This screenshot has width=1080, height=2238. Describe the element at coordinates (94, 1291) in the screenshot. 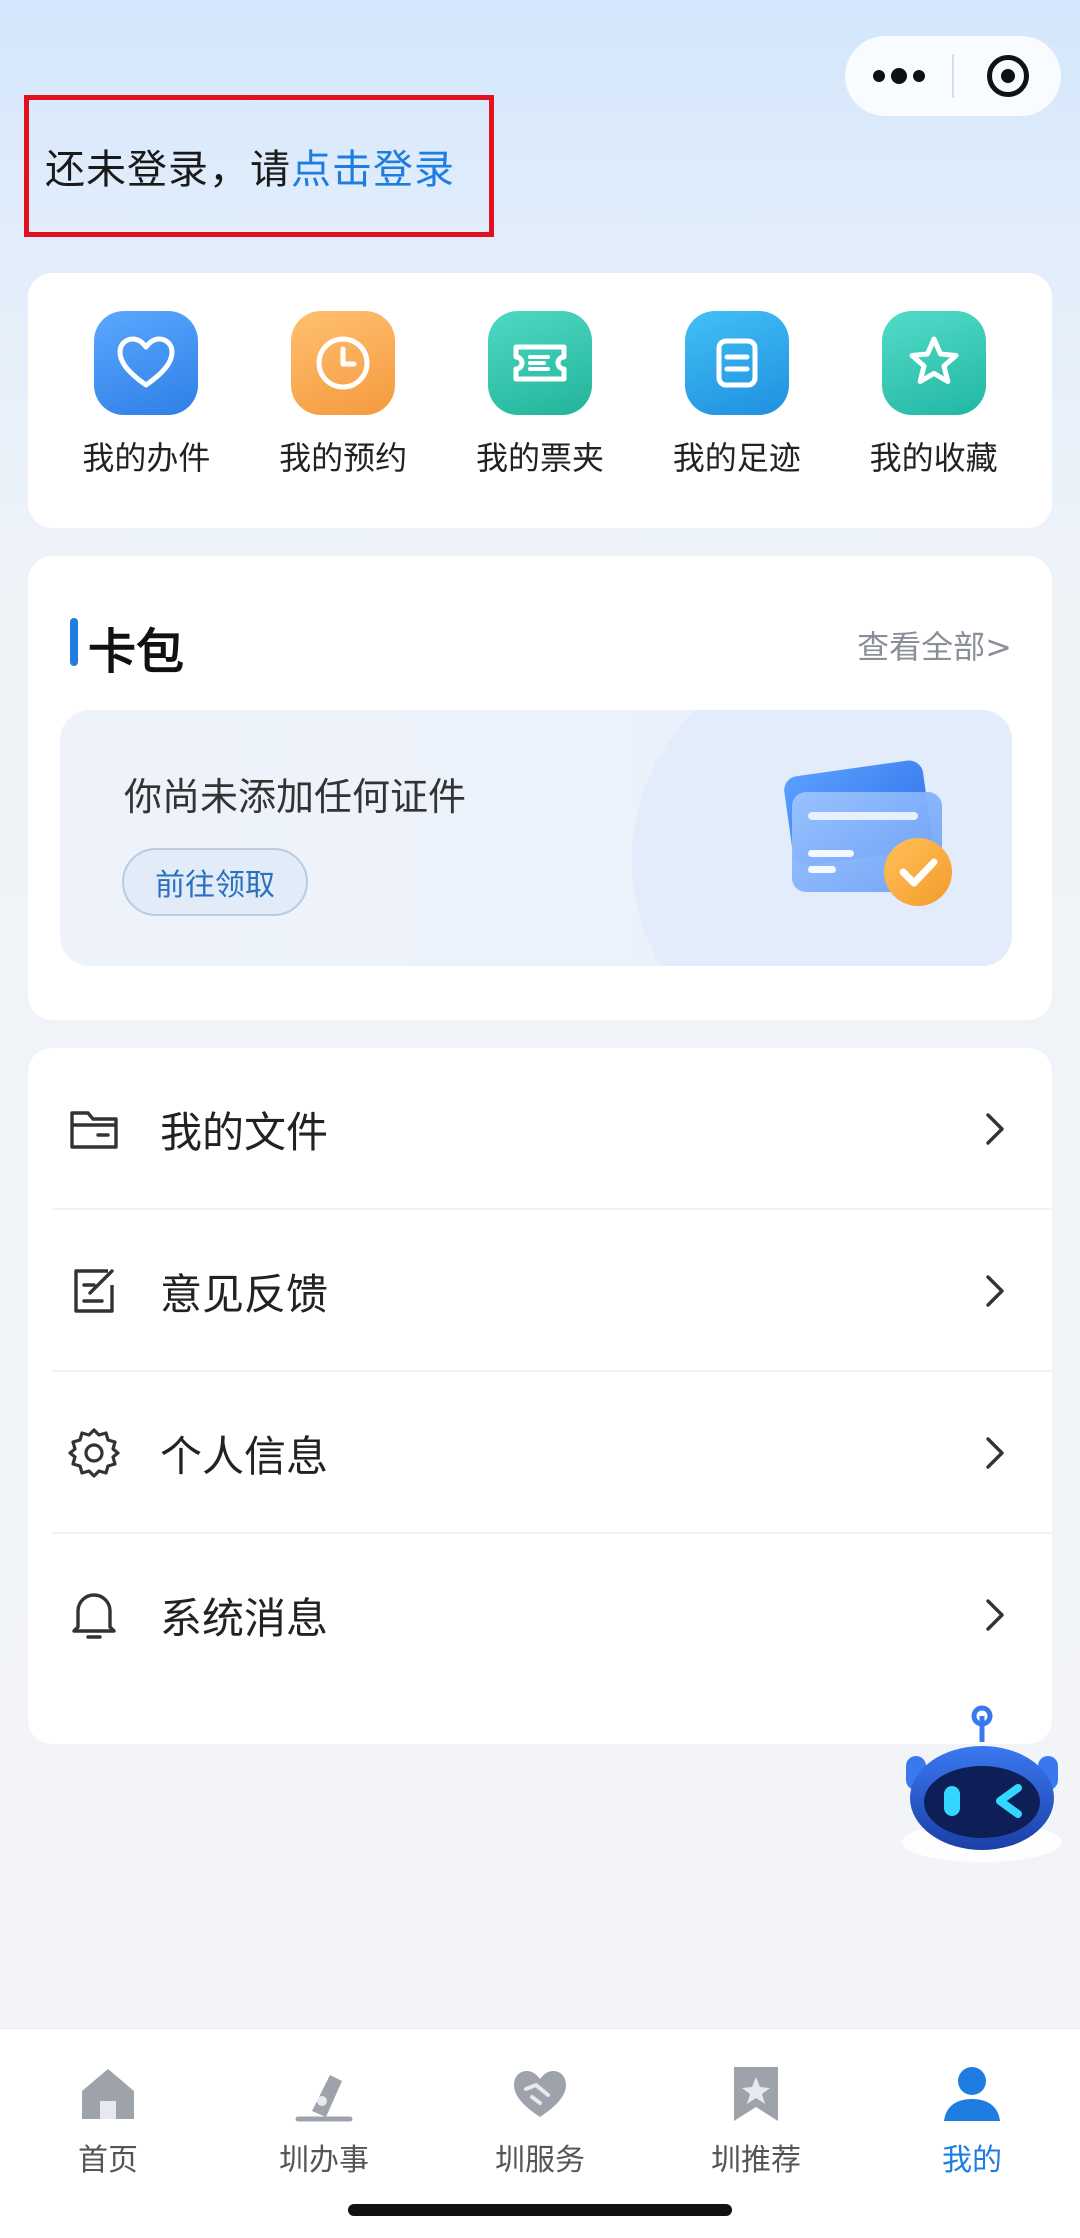

I see `feedback-edit-icon` at that location.